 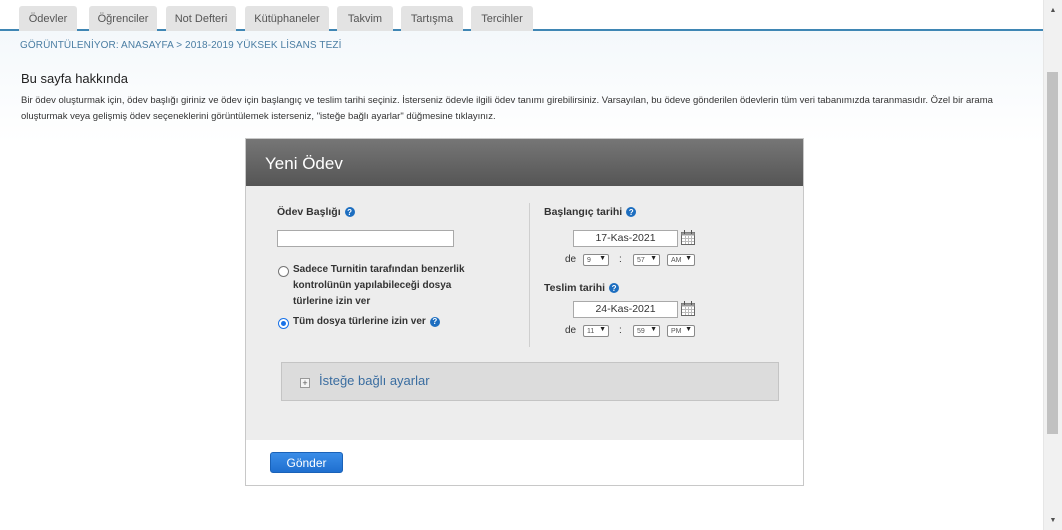 What do you see at coordinates (625, 238) in the screenshot?
I see `start-date-input: 17-Kas-2021` at bounding box center [625, 238].